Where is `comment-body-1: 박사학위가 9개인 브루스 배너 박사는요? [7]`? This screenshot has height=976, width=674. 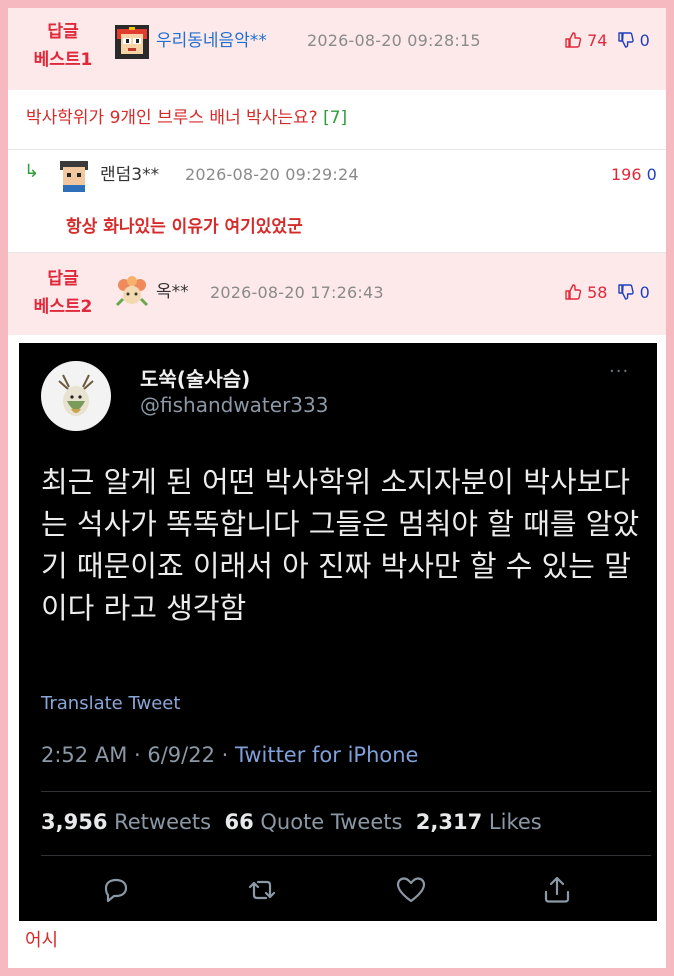
comment-body-1: 박사학위가 9개인 브루스 배너 박사는요? [7] is located at coordinates (186, 118).